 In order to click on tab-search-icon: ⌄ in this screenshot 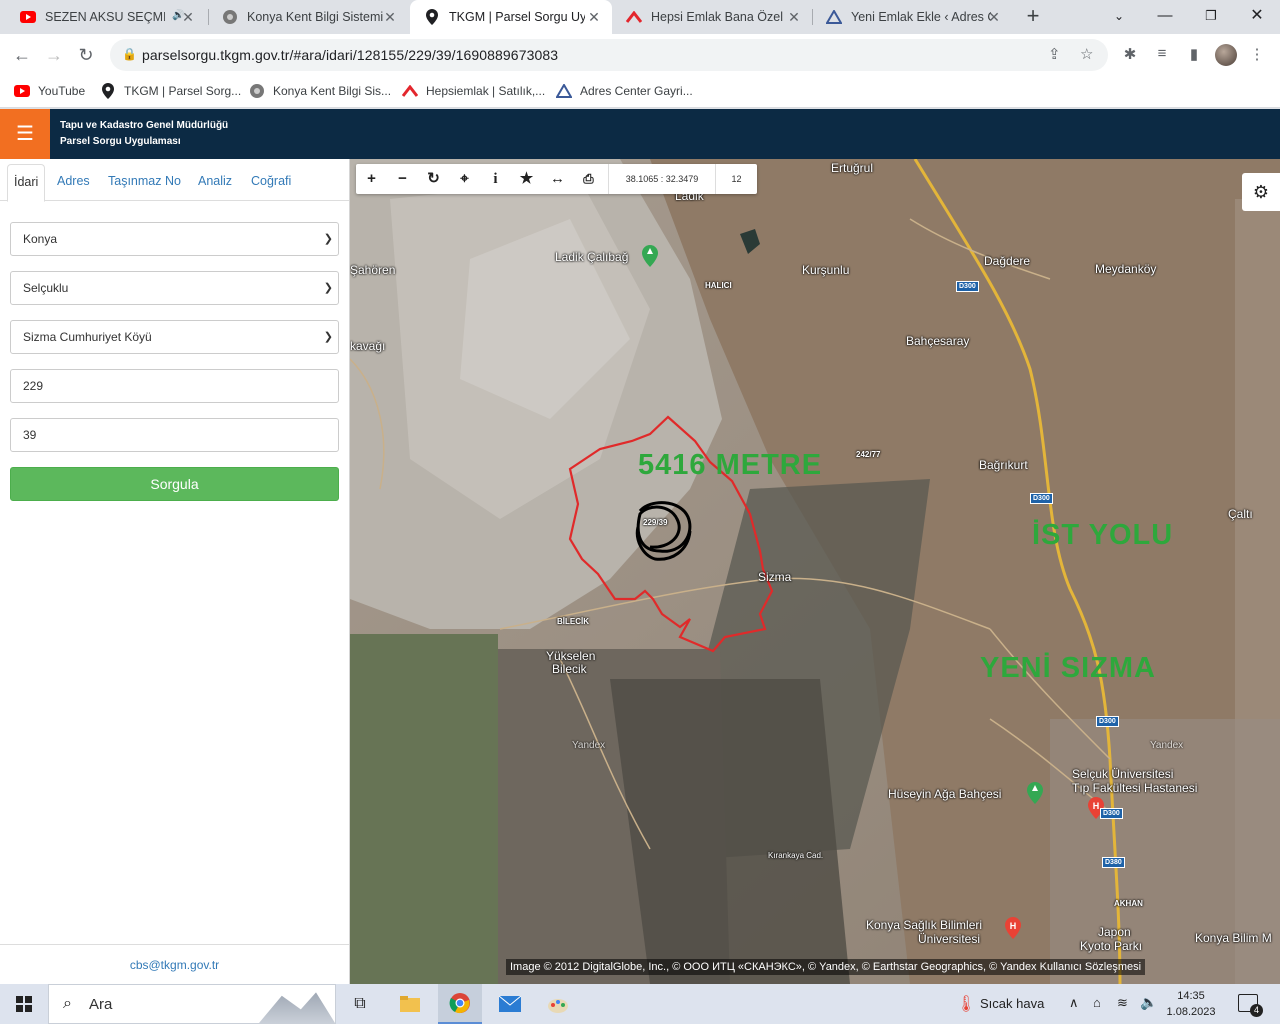, I will do `click(1119, 17)`.